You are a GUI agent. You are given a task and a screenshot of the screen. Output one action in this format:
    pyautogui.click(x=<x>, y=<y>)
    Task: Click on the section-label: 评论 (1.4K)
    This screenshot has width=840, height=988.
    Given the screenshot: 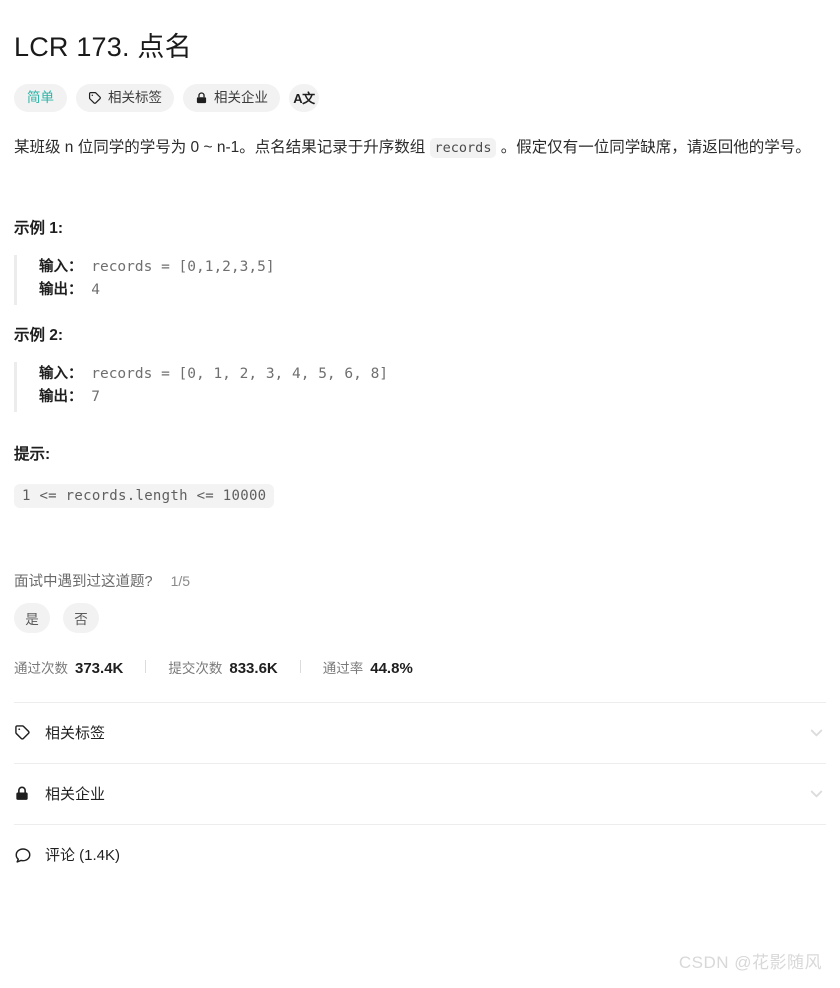 What is the action you would take?
    pyautogui.click(x=83, y=856)
    